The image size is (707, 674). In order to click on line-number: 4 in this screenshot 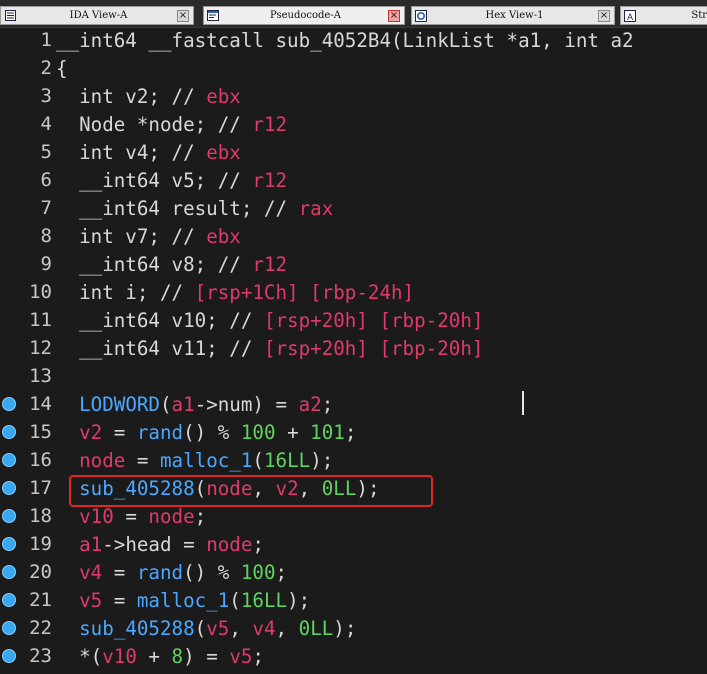, I will do `click(46, 124)`.